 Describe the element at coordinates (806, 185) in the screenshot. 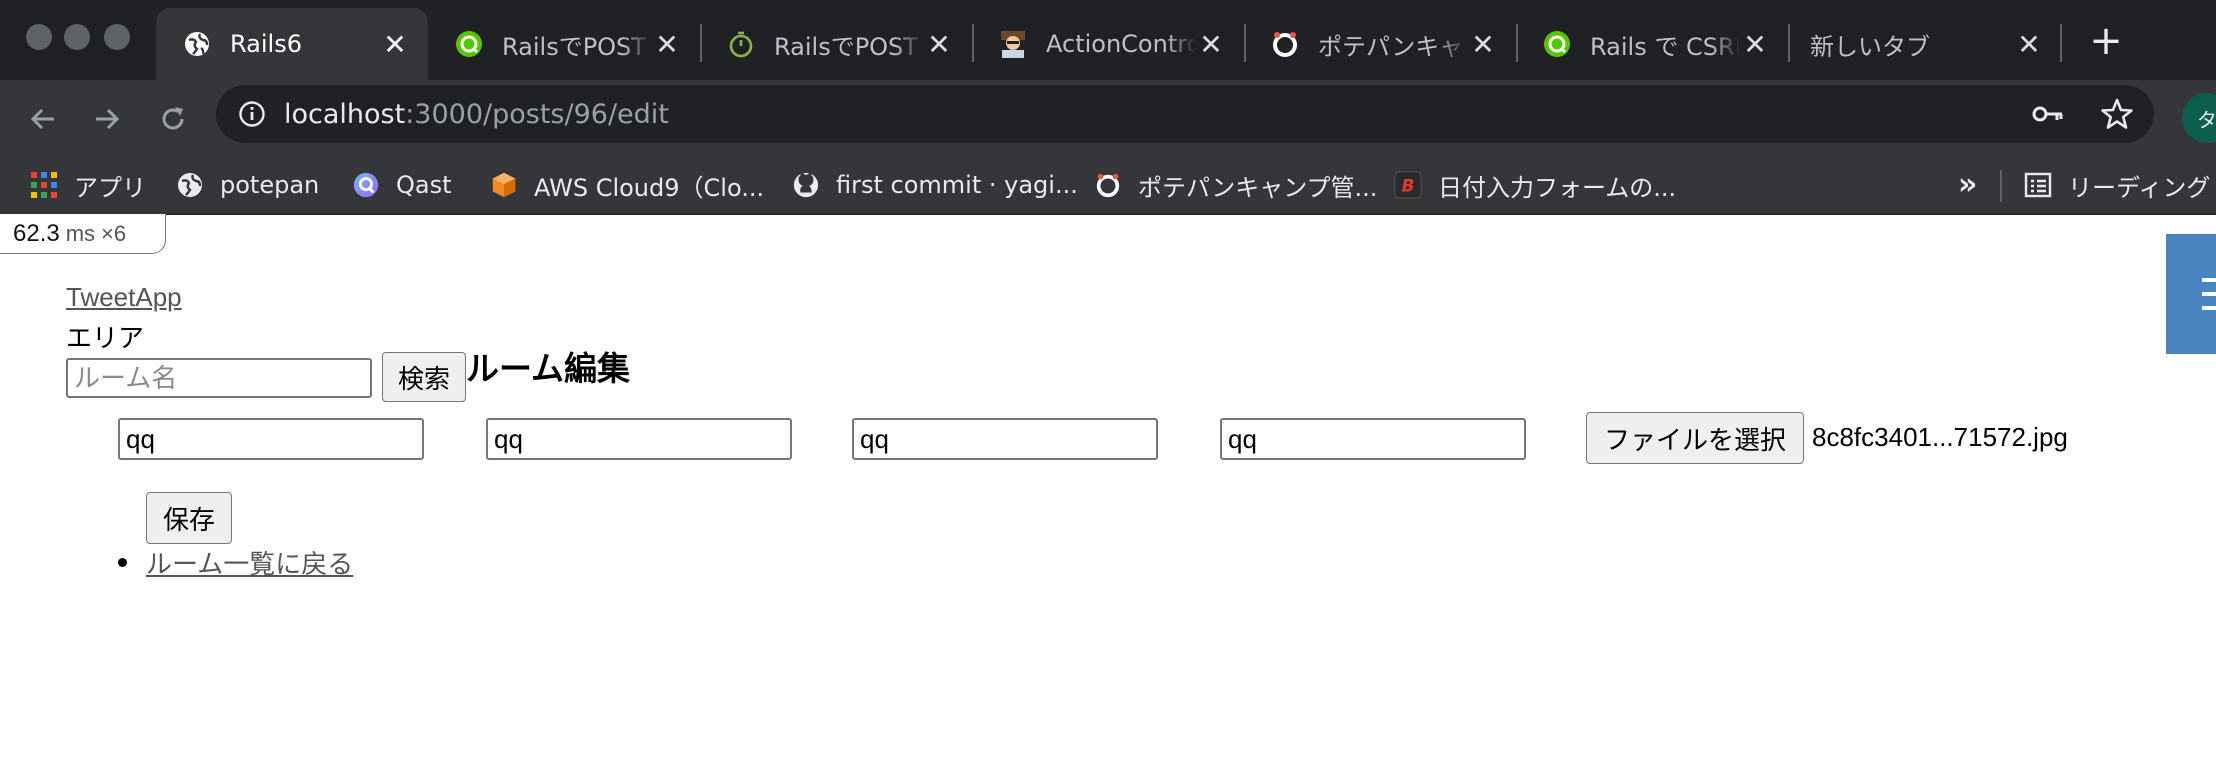

I see `github-icon` at that location.